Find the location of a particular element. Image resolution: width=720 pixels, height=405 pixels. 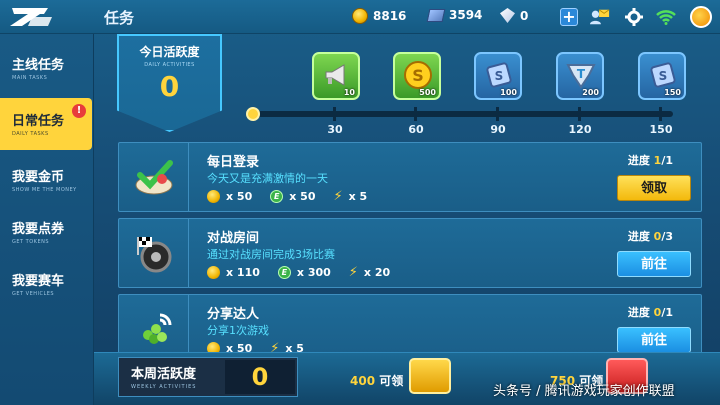

milestone-reward-90: S 100 is located at coordinates (498, 76).